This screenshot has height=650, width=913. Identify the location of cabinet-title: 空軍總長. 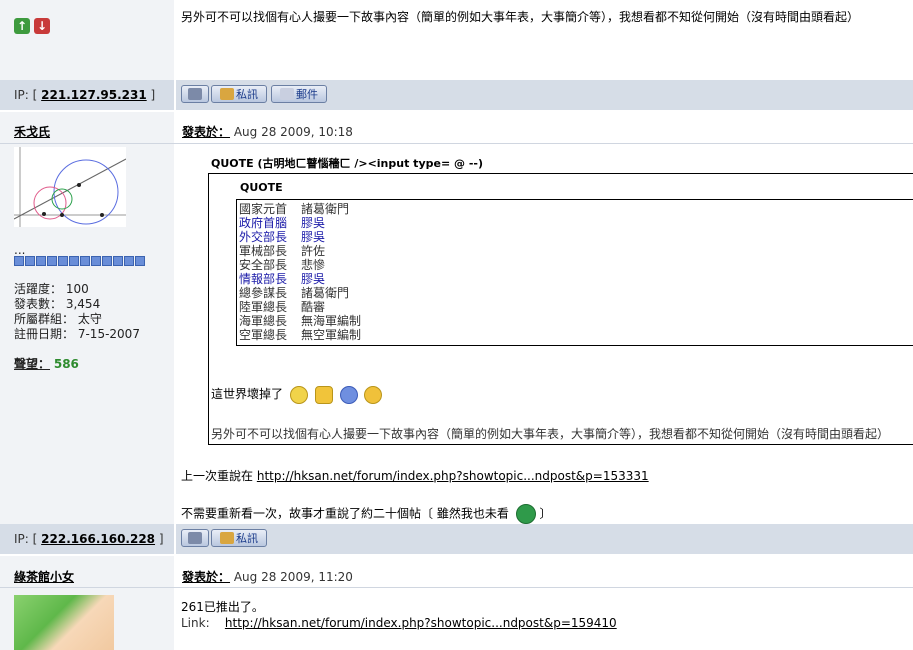
(263, 335).